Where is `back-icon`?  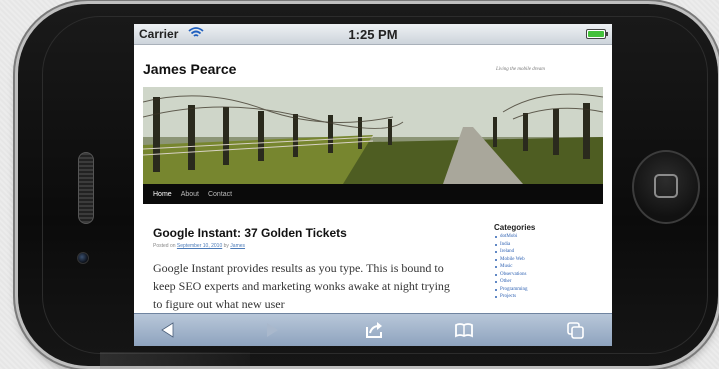
back-icon is located at coordinates (168, 330).